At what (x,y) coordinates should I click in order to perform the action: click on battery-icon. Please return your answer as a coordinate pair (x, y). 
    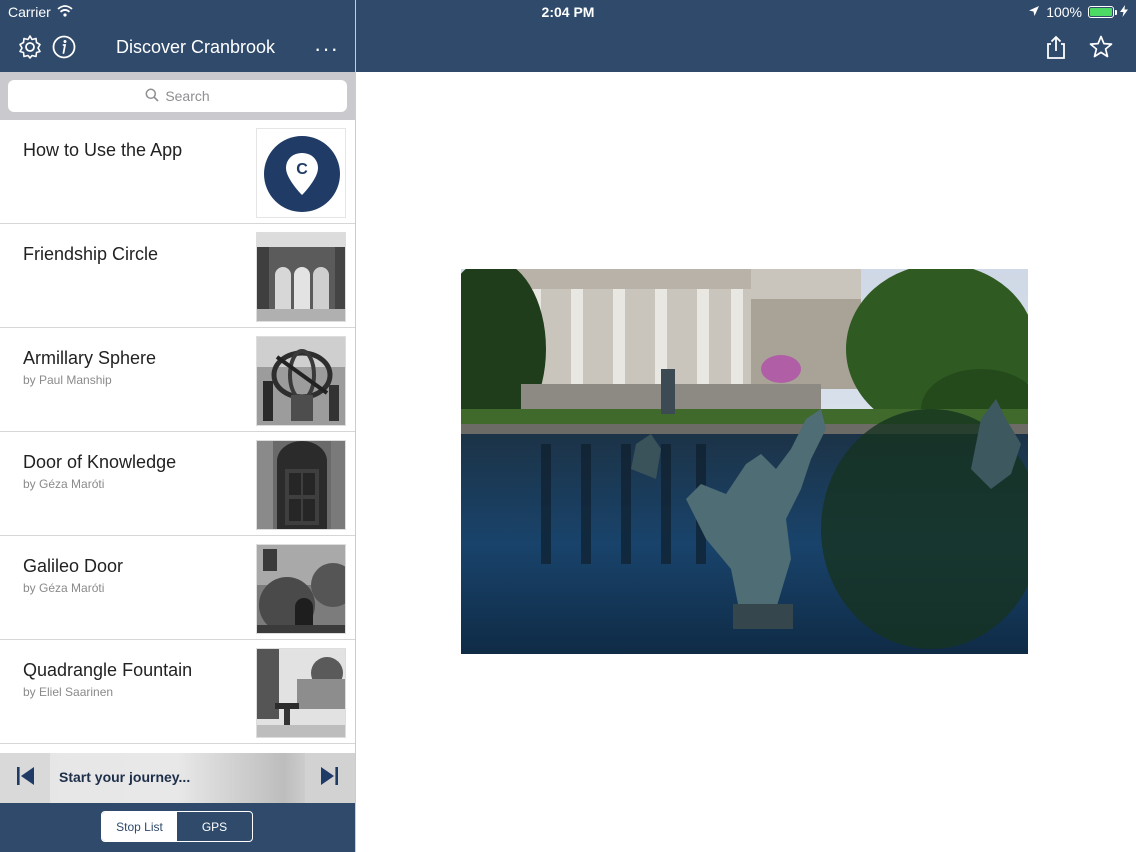
    Looking at the image, I should click on (1102, 12).